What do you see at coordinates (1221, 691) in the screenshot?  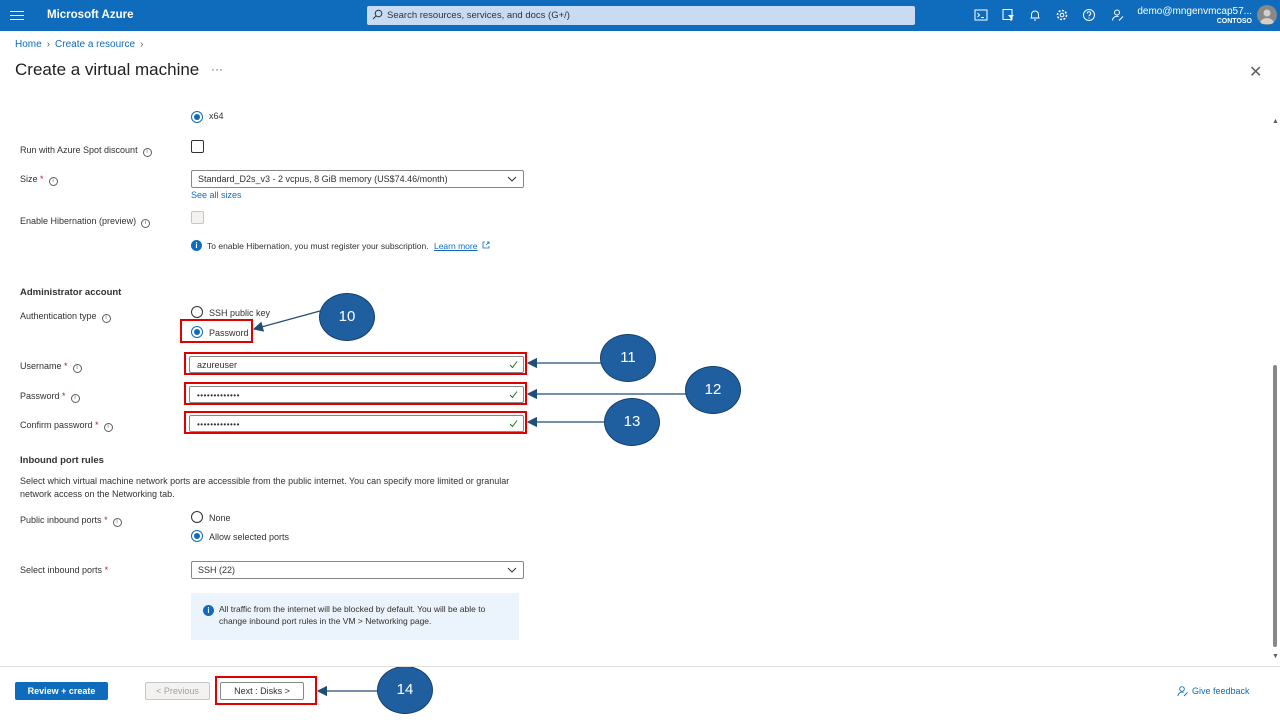 I see `give-feedback-link: Give feedback` at bounding box center [1221, 691].